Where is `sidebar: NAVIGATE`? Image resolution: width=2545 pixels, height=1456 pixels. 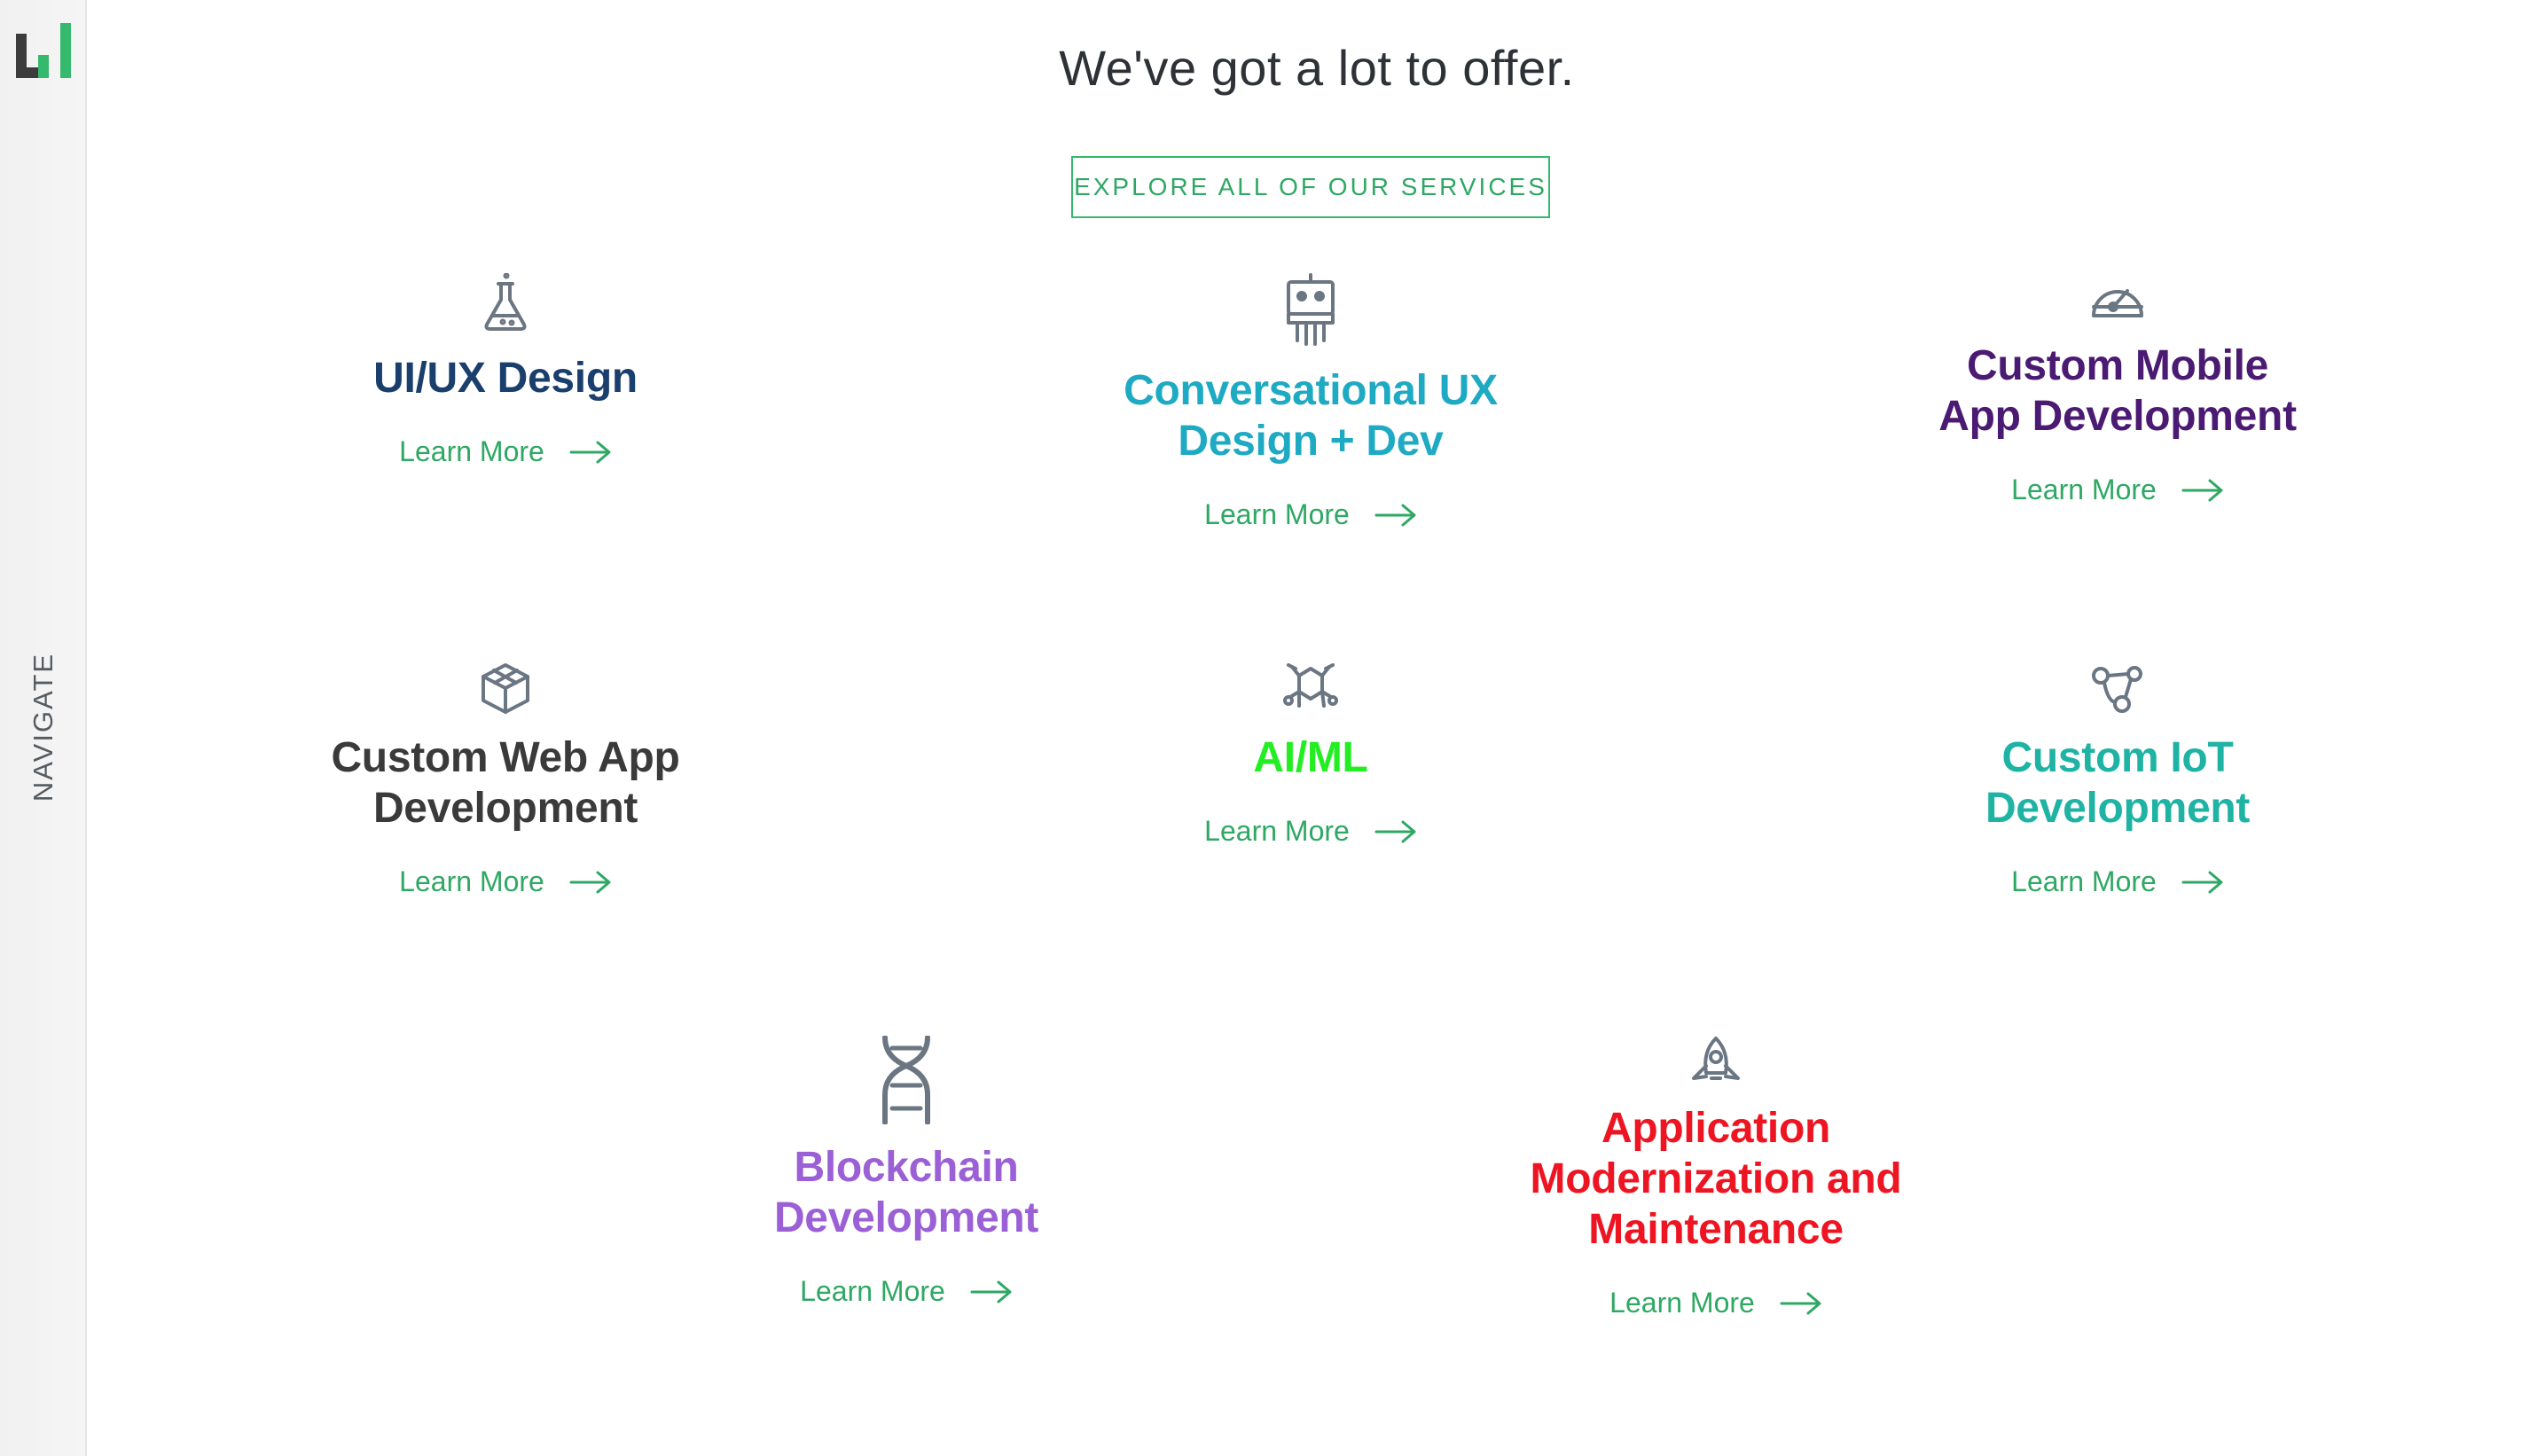 sidebar: NAVIGATE is located at coordinates (43, 728).